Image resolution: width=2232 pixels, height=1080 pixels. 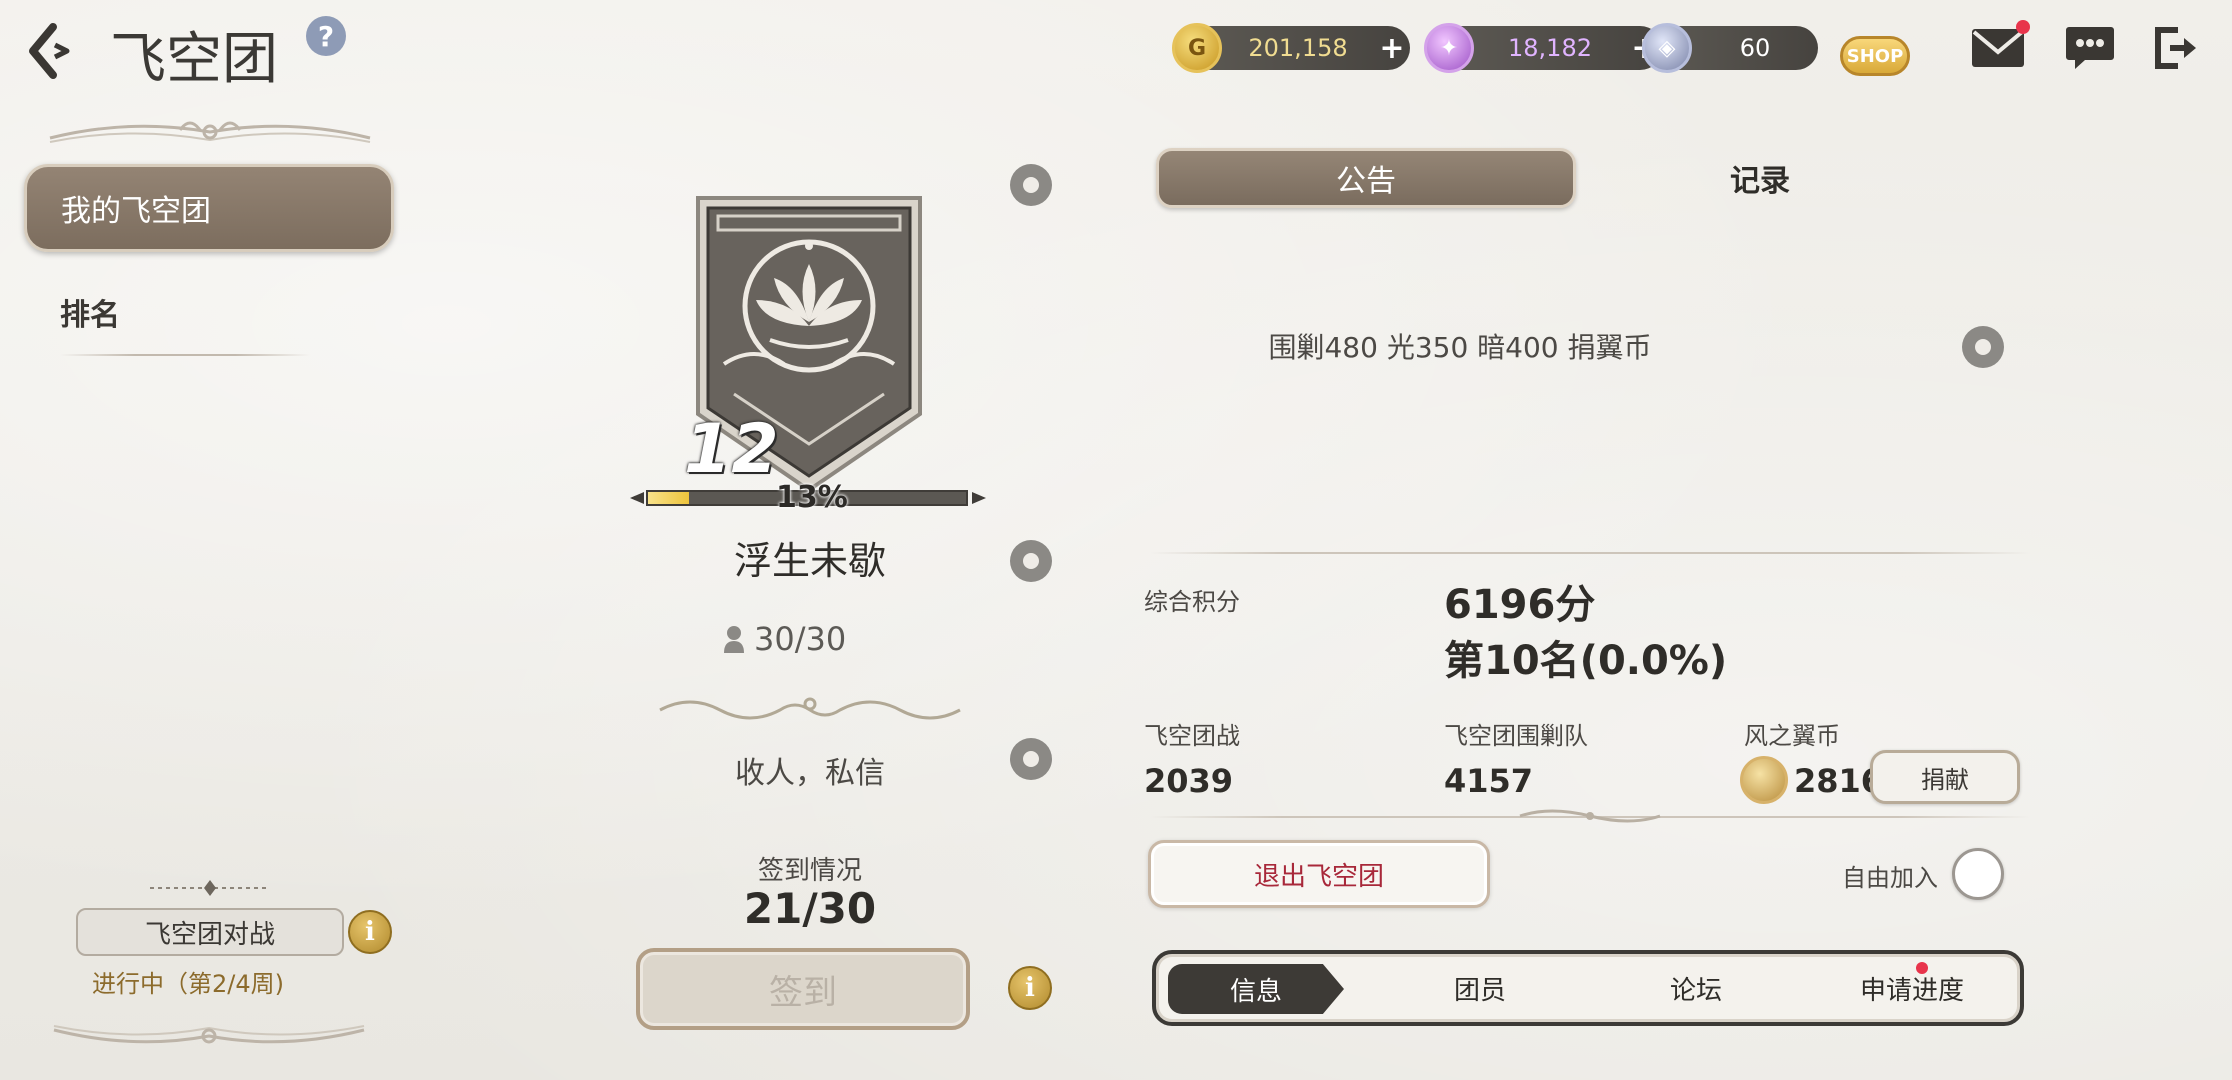 I want to click on mail-notification-dot, so click(x=2023, y=27).